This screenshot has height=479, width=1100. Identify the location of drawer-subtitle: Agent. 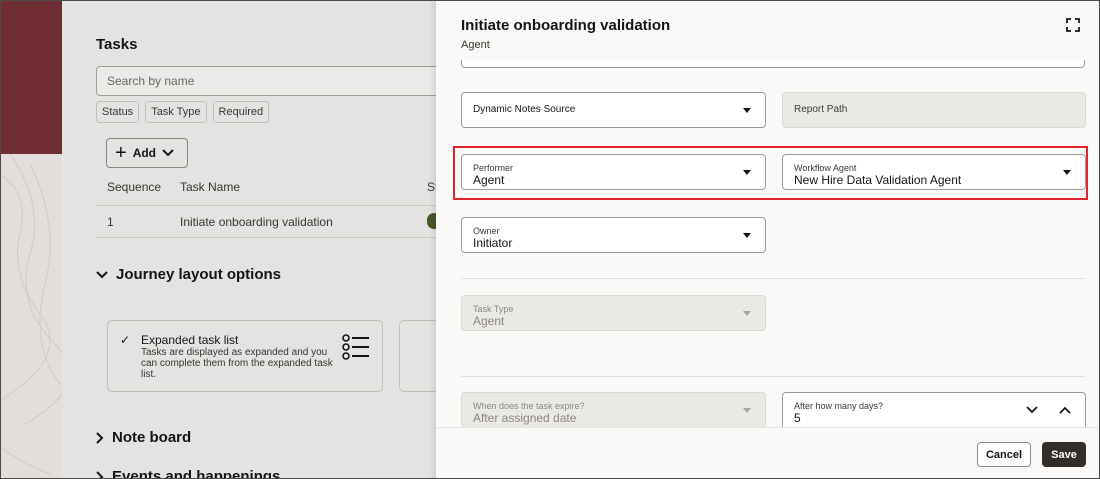
(475, 45).